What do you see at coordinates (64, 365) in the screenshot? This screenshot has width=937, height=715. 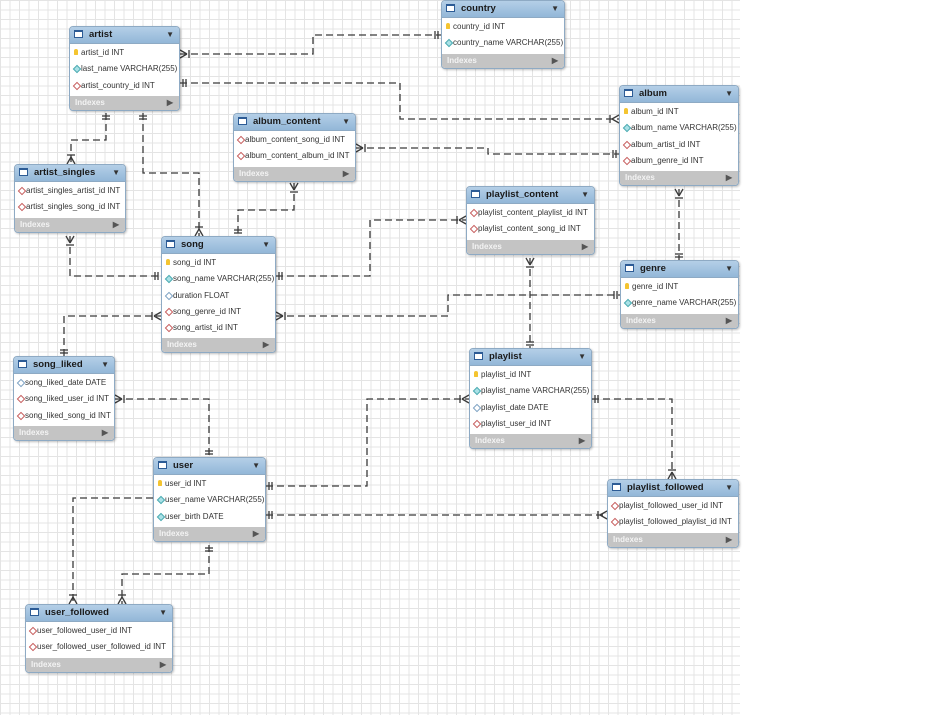 I see `table-header: song_liked ▼` at bounding box center [64, 365].